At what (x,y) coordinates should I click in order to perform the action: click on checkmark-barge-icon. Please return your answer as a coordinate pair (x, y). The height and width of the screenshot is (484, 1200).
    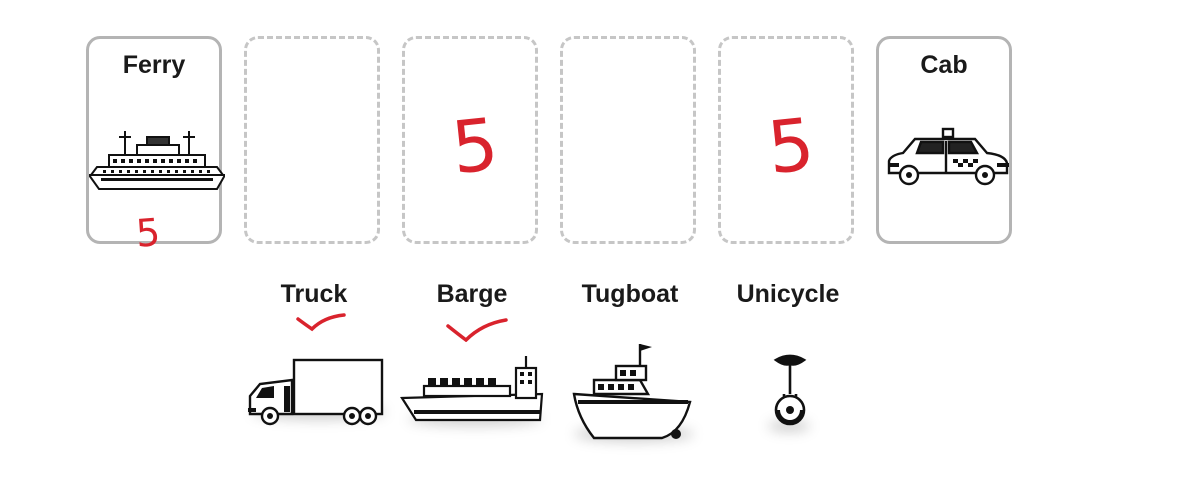
    Looking at the image, I should click on (477, 332).